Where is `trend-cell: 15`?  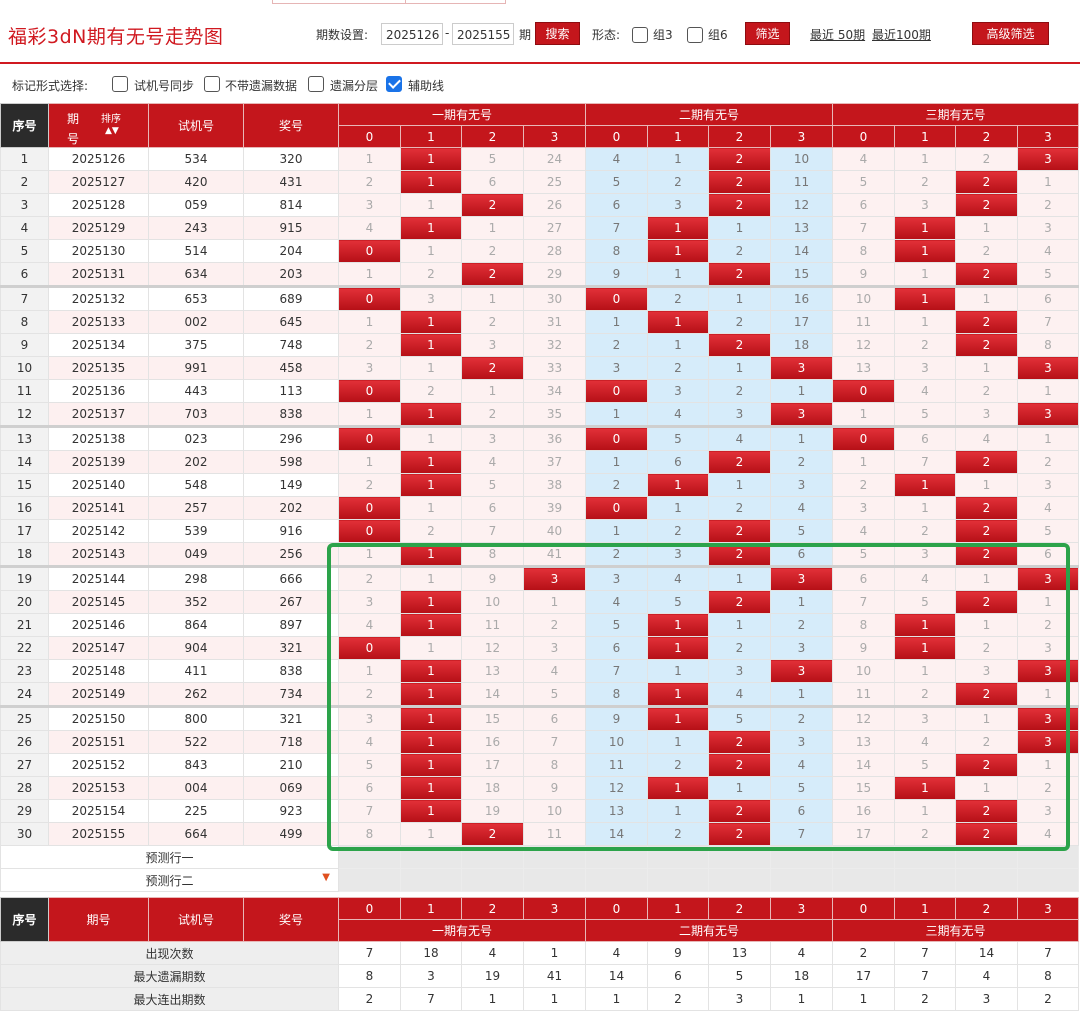
trend-cell: 15 is located at coordinates (863, 788).